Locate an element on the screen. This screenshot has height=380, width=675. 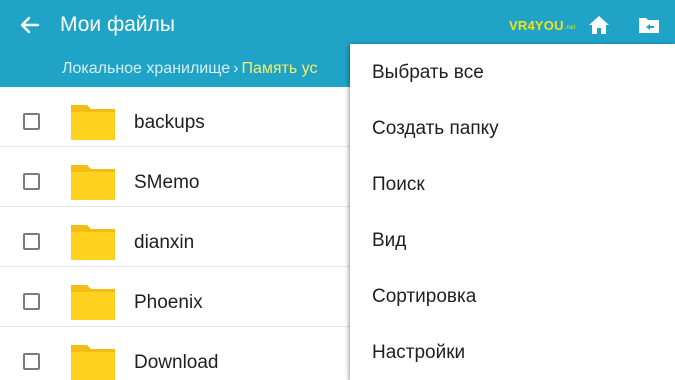
breadcrumb-current: Память ус is located at coordinates (279, 68).